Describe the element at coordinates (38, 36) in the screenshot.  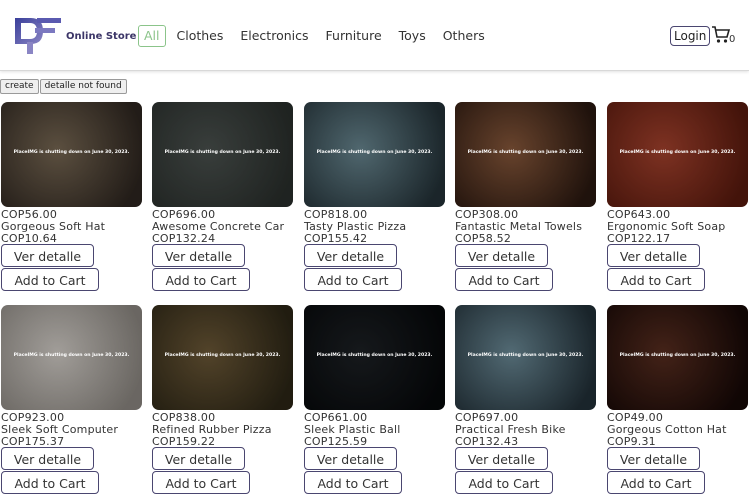
I see `logo-mark-icon` at that location.